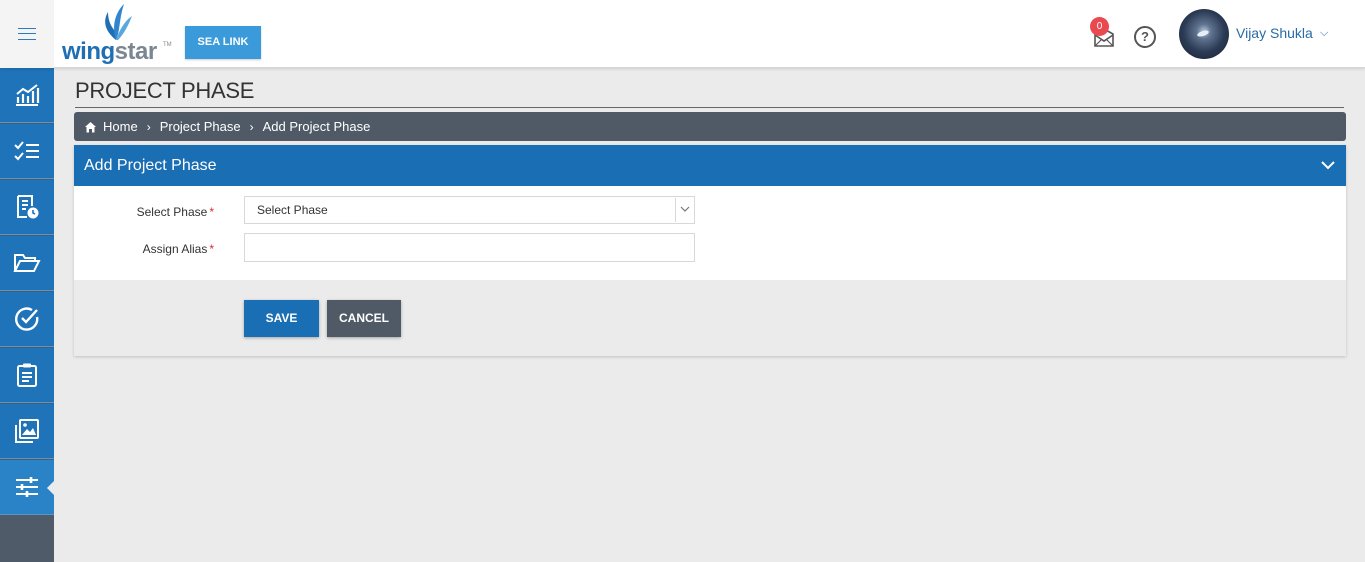 The height and width of the screenshot is (562, 1365). I want to click on task-list-icon, so click(26, 151).